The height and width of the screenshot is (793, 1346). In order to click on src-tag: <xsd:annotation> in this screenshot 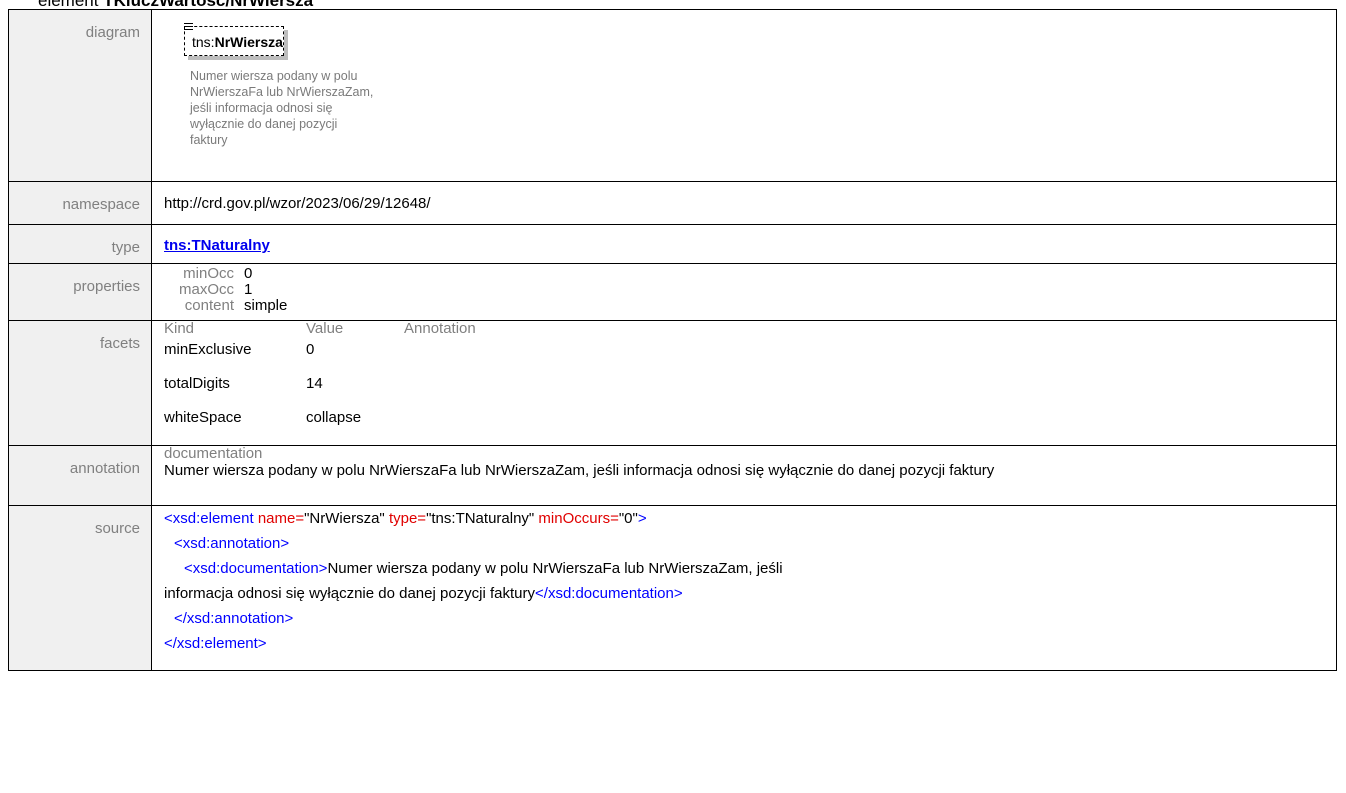, I will do `click(232, 543)`.